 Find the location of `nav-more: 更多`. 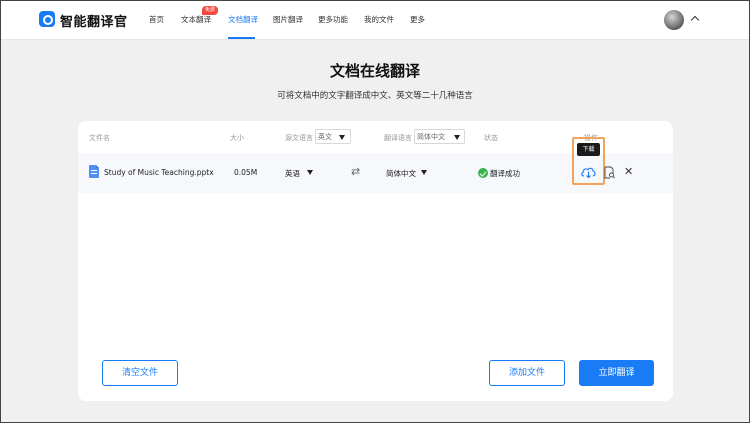

nav-more: 更多 is located at coordinates (417, 19).